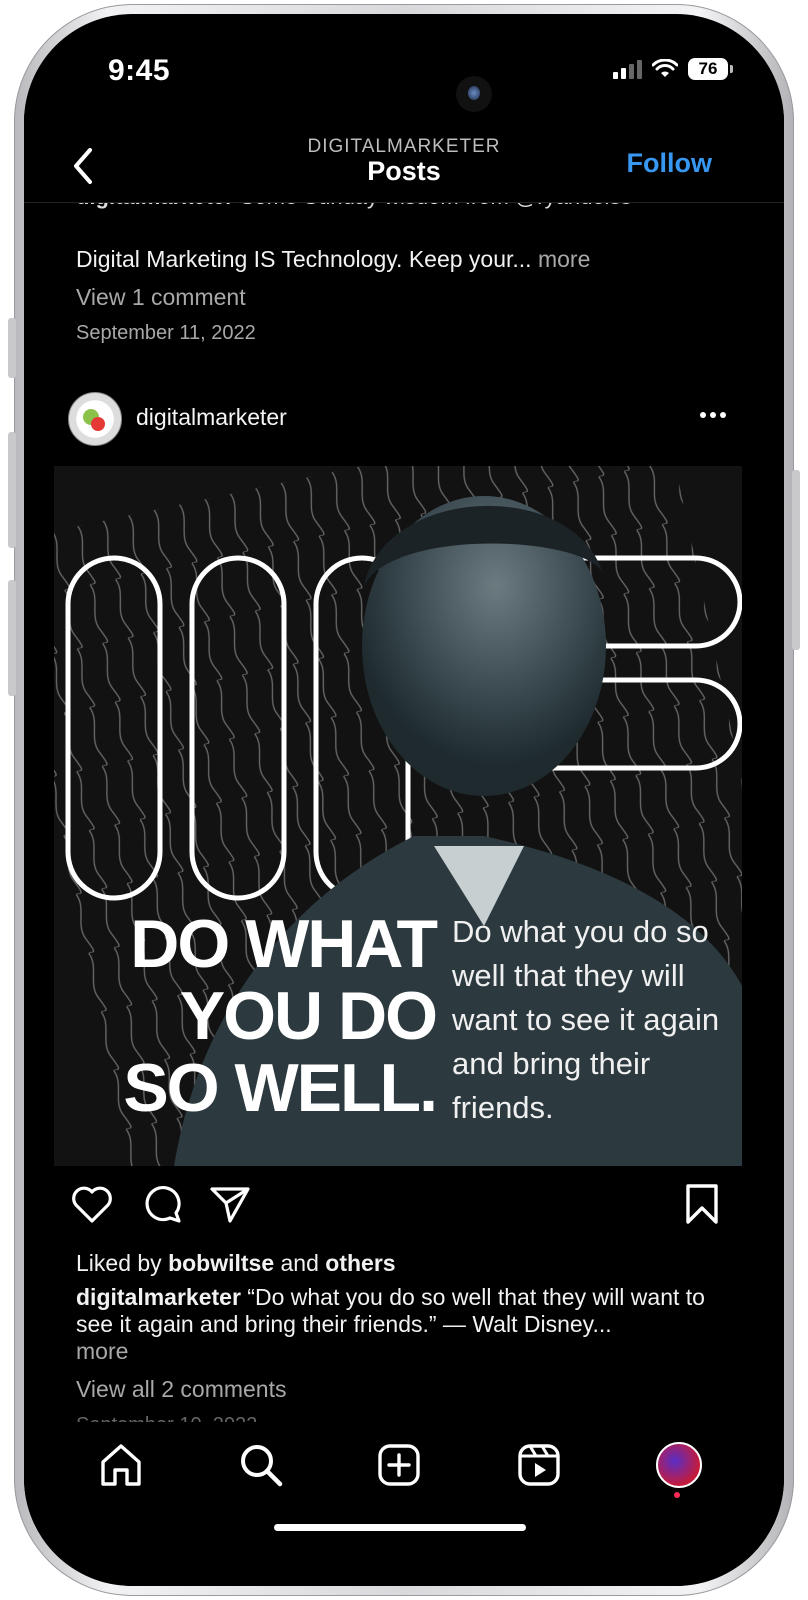 The width and height of the screenshot is (808, 1600). I want to click on more-options-icon, so click(713, 415).